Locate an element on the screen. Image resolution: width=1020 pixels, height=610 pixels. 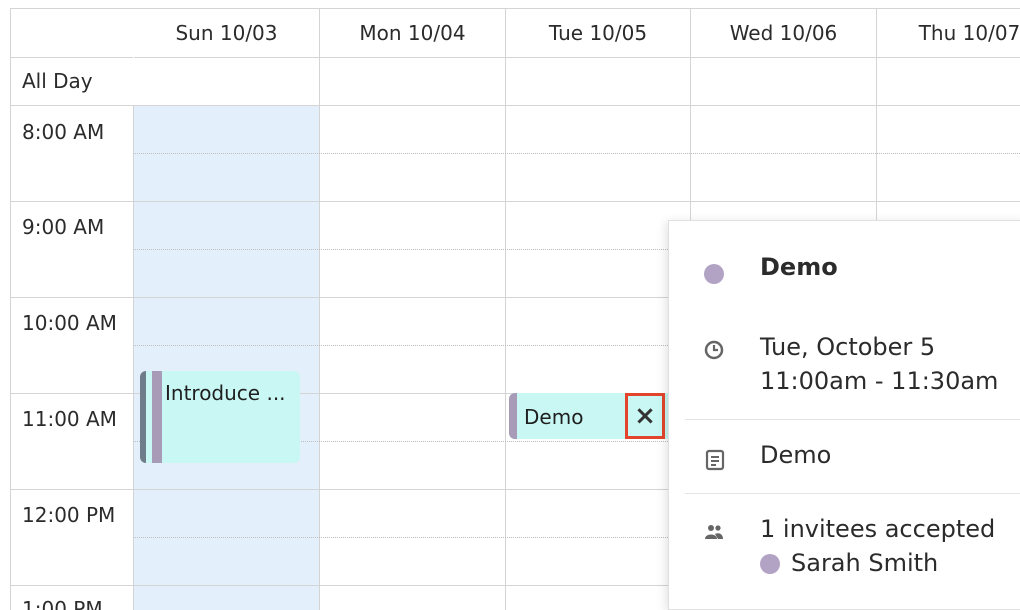
close-event-button: × is located at coordinates (645, 416).